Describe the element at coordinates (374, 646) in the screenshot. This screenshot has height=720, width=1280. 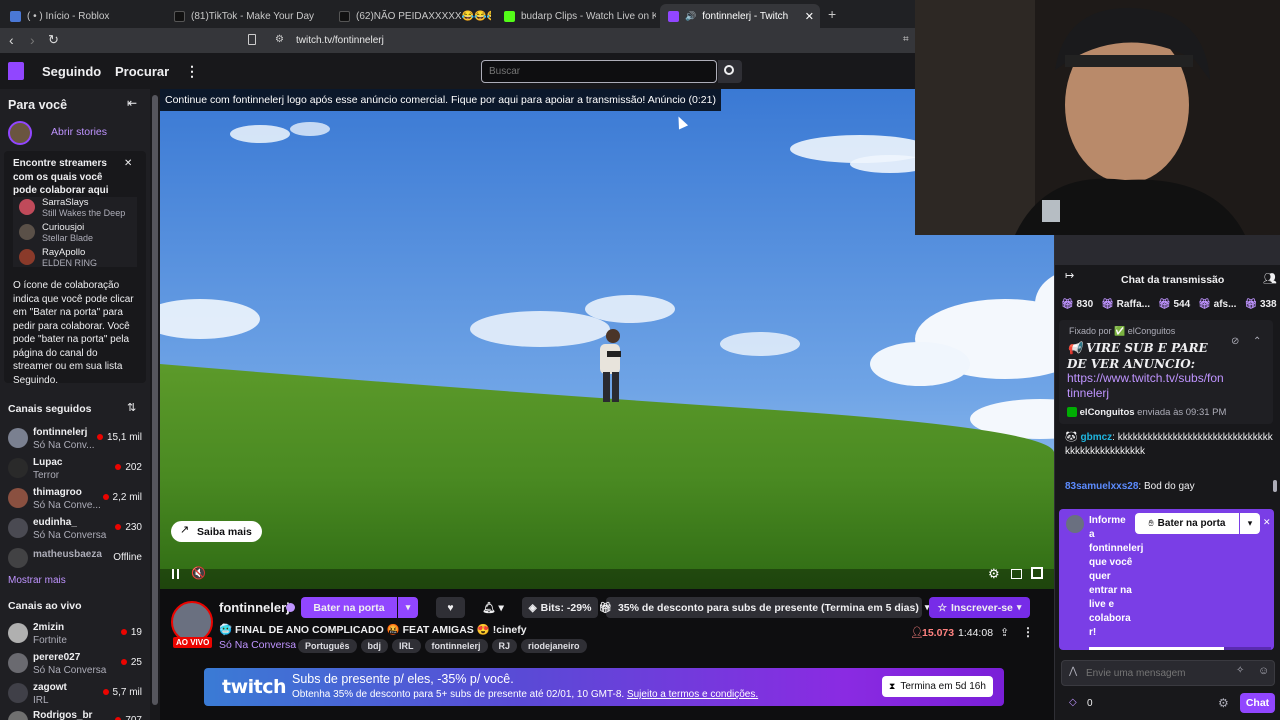
I see `tag: bdj` at that location.